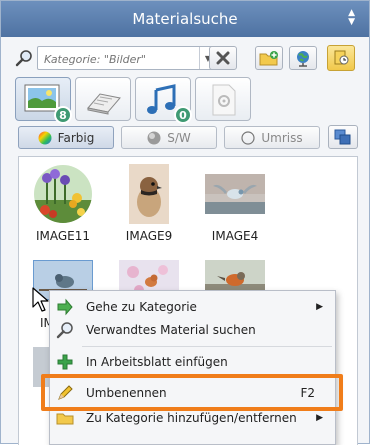 The image size is (370, 445). I want to click on add-folder-button, so click(269, 58).